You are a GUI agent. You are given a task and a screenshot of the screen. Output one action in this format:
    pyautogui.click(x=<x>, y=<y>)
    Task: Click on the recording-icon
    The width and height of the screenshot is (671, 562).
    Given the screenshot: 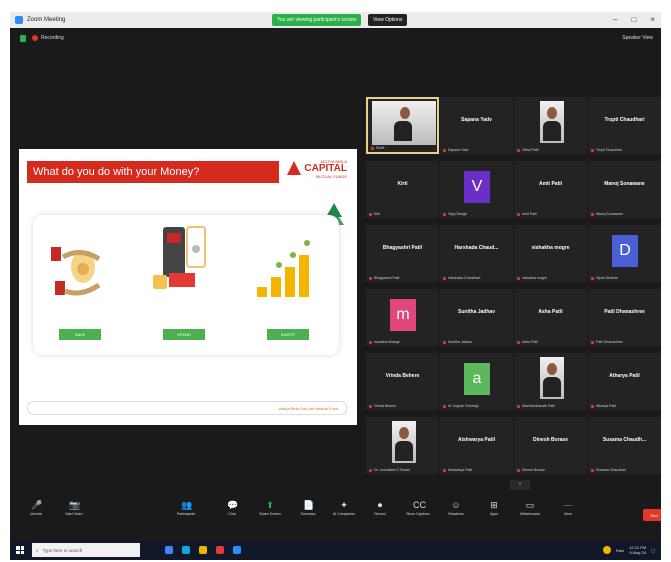 What is the action you would take?
    pyautogui.click(x=35, y=38)
    